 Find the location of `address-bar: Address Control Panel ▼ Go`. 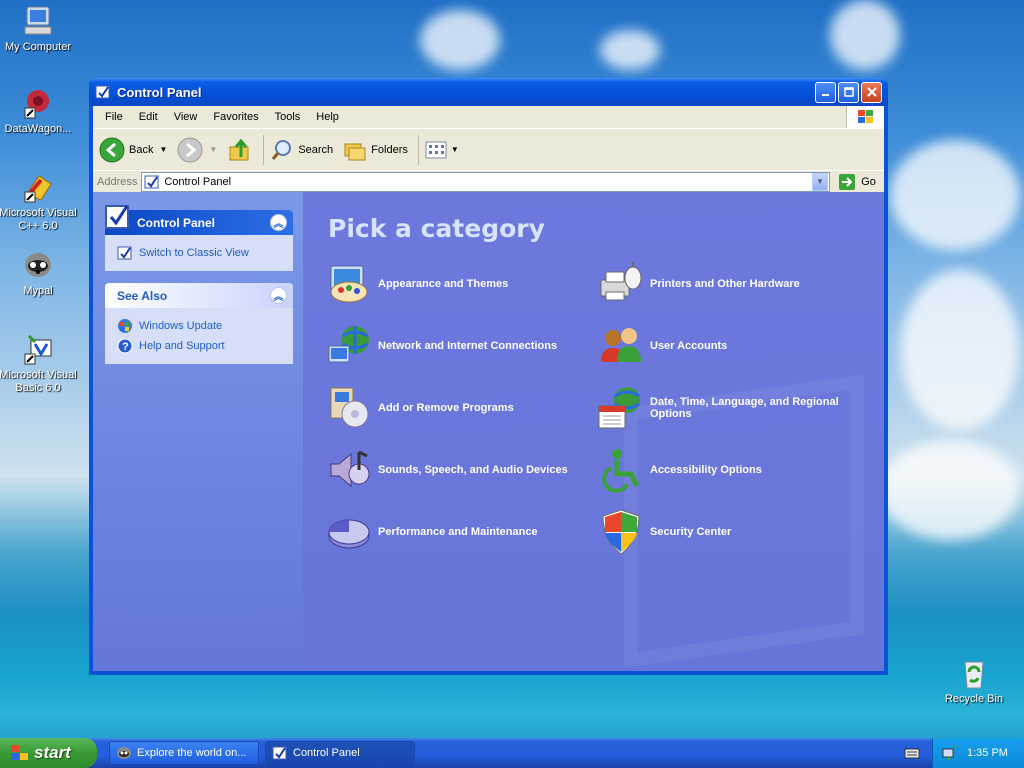

address-bar: Address Control Panel ▼ Go is located at coordinates (488, 181).